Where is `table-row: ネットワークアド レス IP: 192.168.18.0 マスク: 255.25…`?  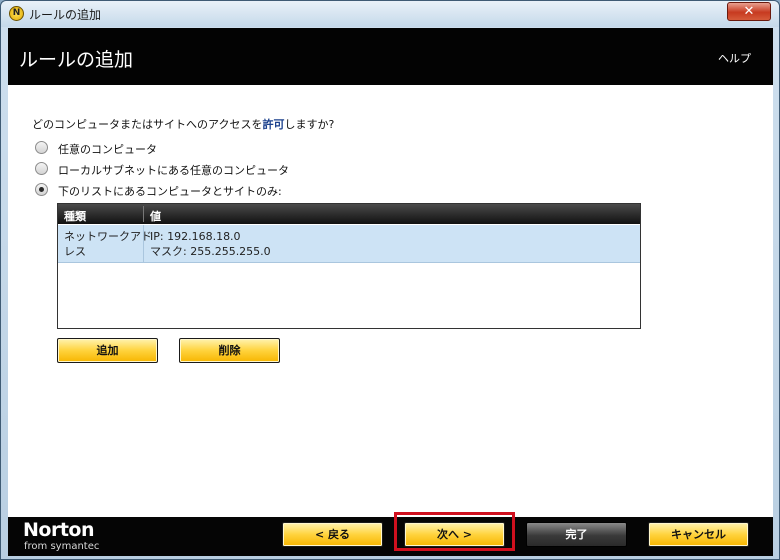
table-row: ネットワークアド レス IP: 192.168.18.0 マスク: 255.25… is located at coordinates (349, 244).